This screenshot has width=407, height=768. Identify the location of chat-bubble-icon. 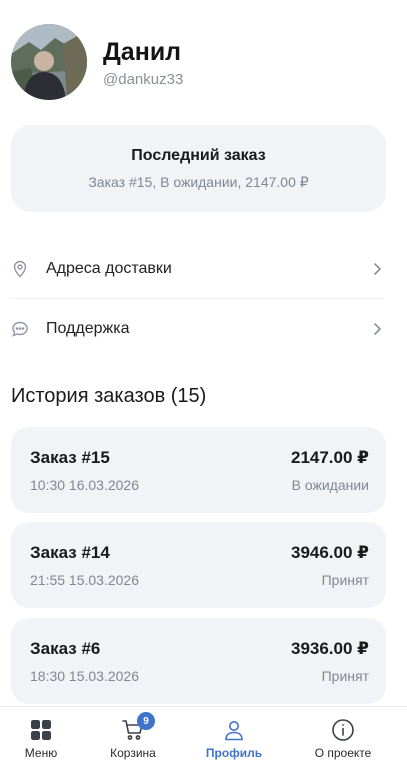
(20, 329).